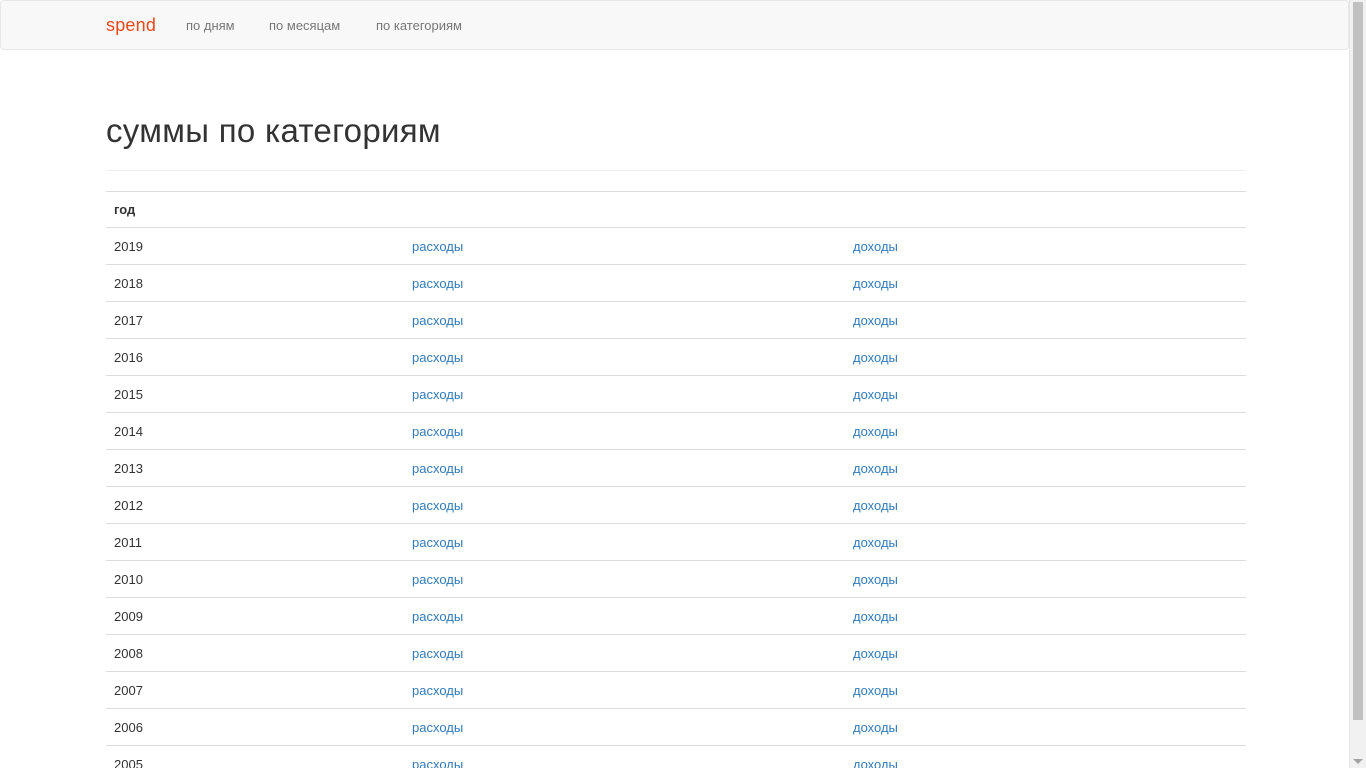 The width and height of the screenshot is (1366, 768). Describe the element at coordinates (255, 209) in the screenshot. I see `column-header-year: год` at that location.